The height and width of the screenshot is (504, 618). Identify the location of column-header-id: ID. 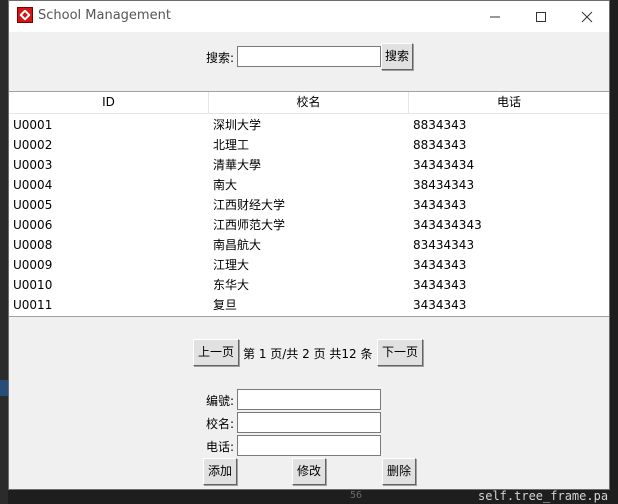
(109, 102).